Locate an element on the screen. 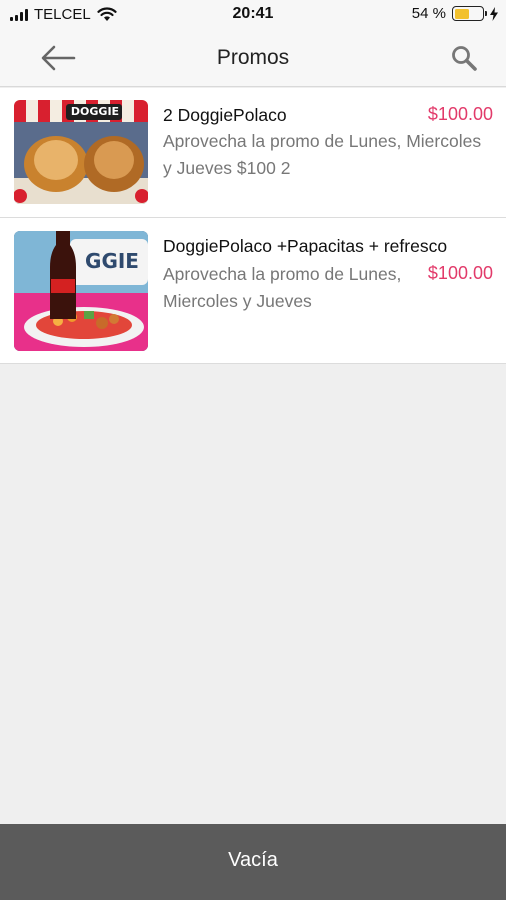  promo-image: DOGGIE is located at coordinates (81, 152).